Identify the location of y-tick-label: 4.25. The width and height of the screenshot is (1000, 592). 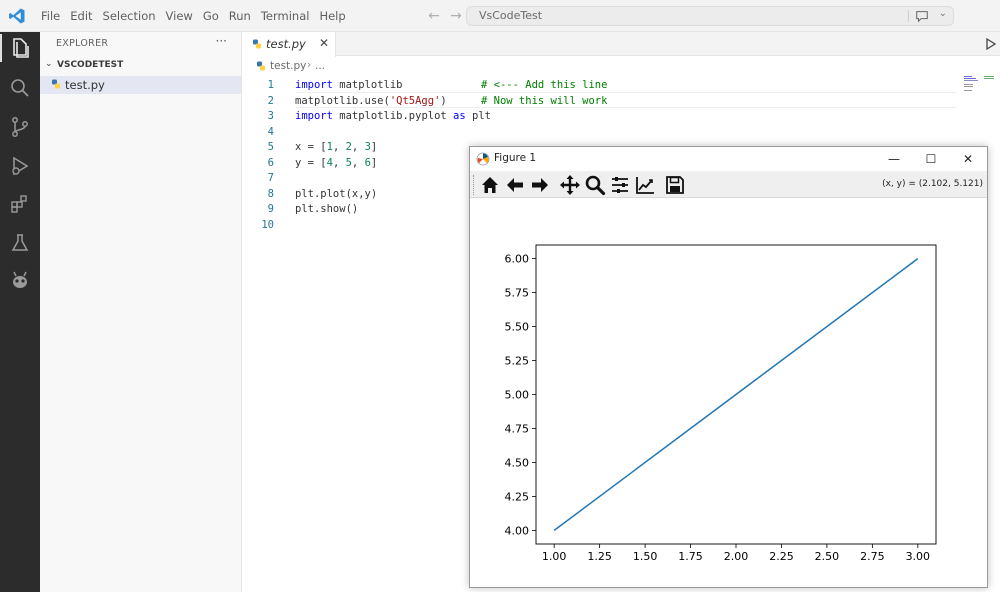
(517, 496).